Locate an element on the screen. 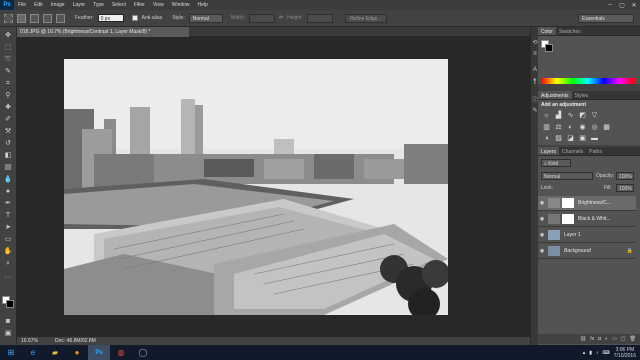  network-icon: ▮ is located at coordinates (590, 353).